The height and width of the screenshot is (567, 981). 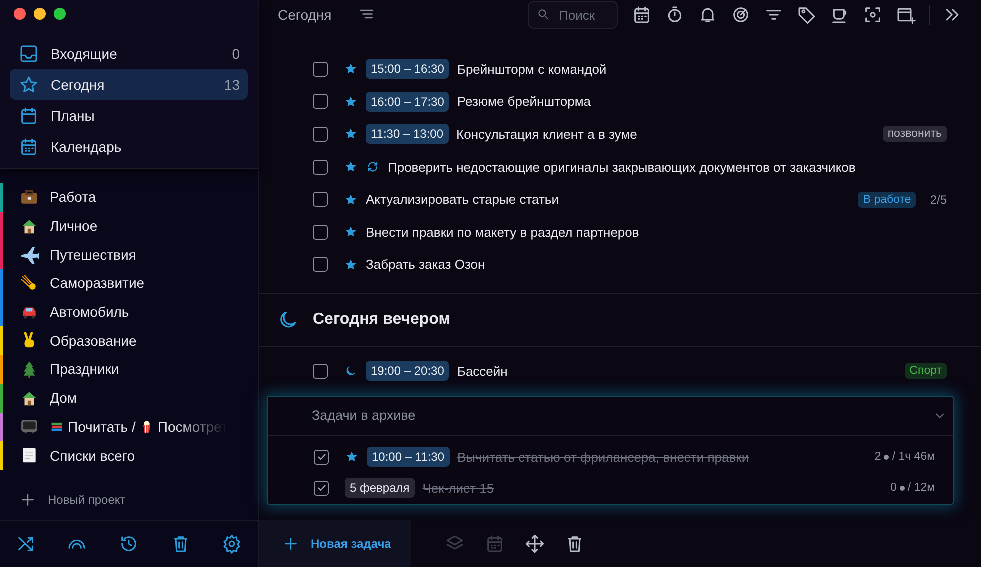 What do you see at coordinates (913, 457) in the screenshot?
I see `time-spent: / 1ч 46м` at bounding box center [913, 457].